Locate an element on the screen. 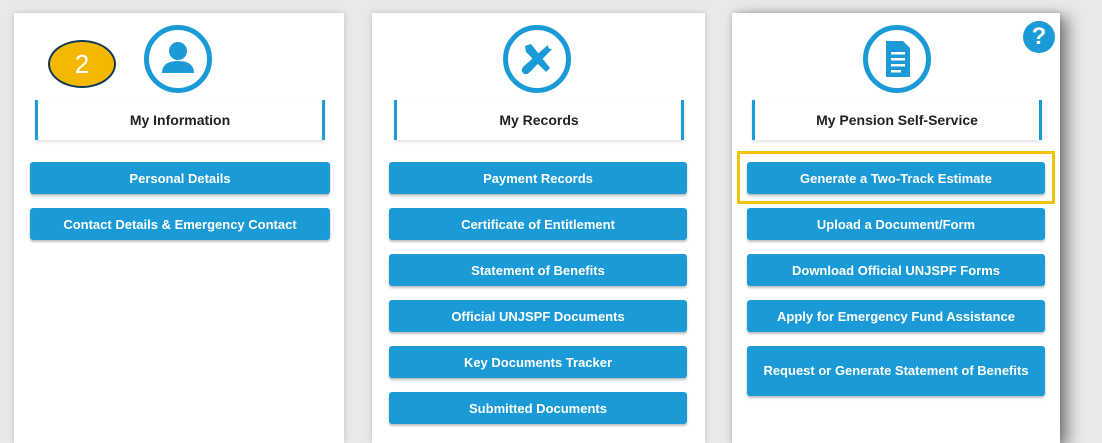 The width and height of the screenshot is (1102, 443). download-forms-button: Download Official UNJSPF Forms is located at coordinates (896, 270).